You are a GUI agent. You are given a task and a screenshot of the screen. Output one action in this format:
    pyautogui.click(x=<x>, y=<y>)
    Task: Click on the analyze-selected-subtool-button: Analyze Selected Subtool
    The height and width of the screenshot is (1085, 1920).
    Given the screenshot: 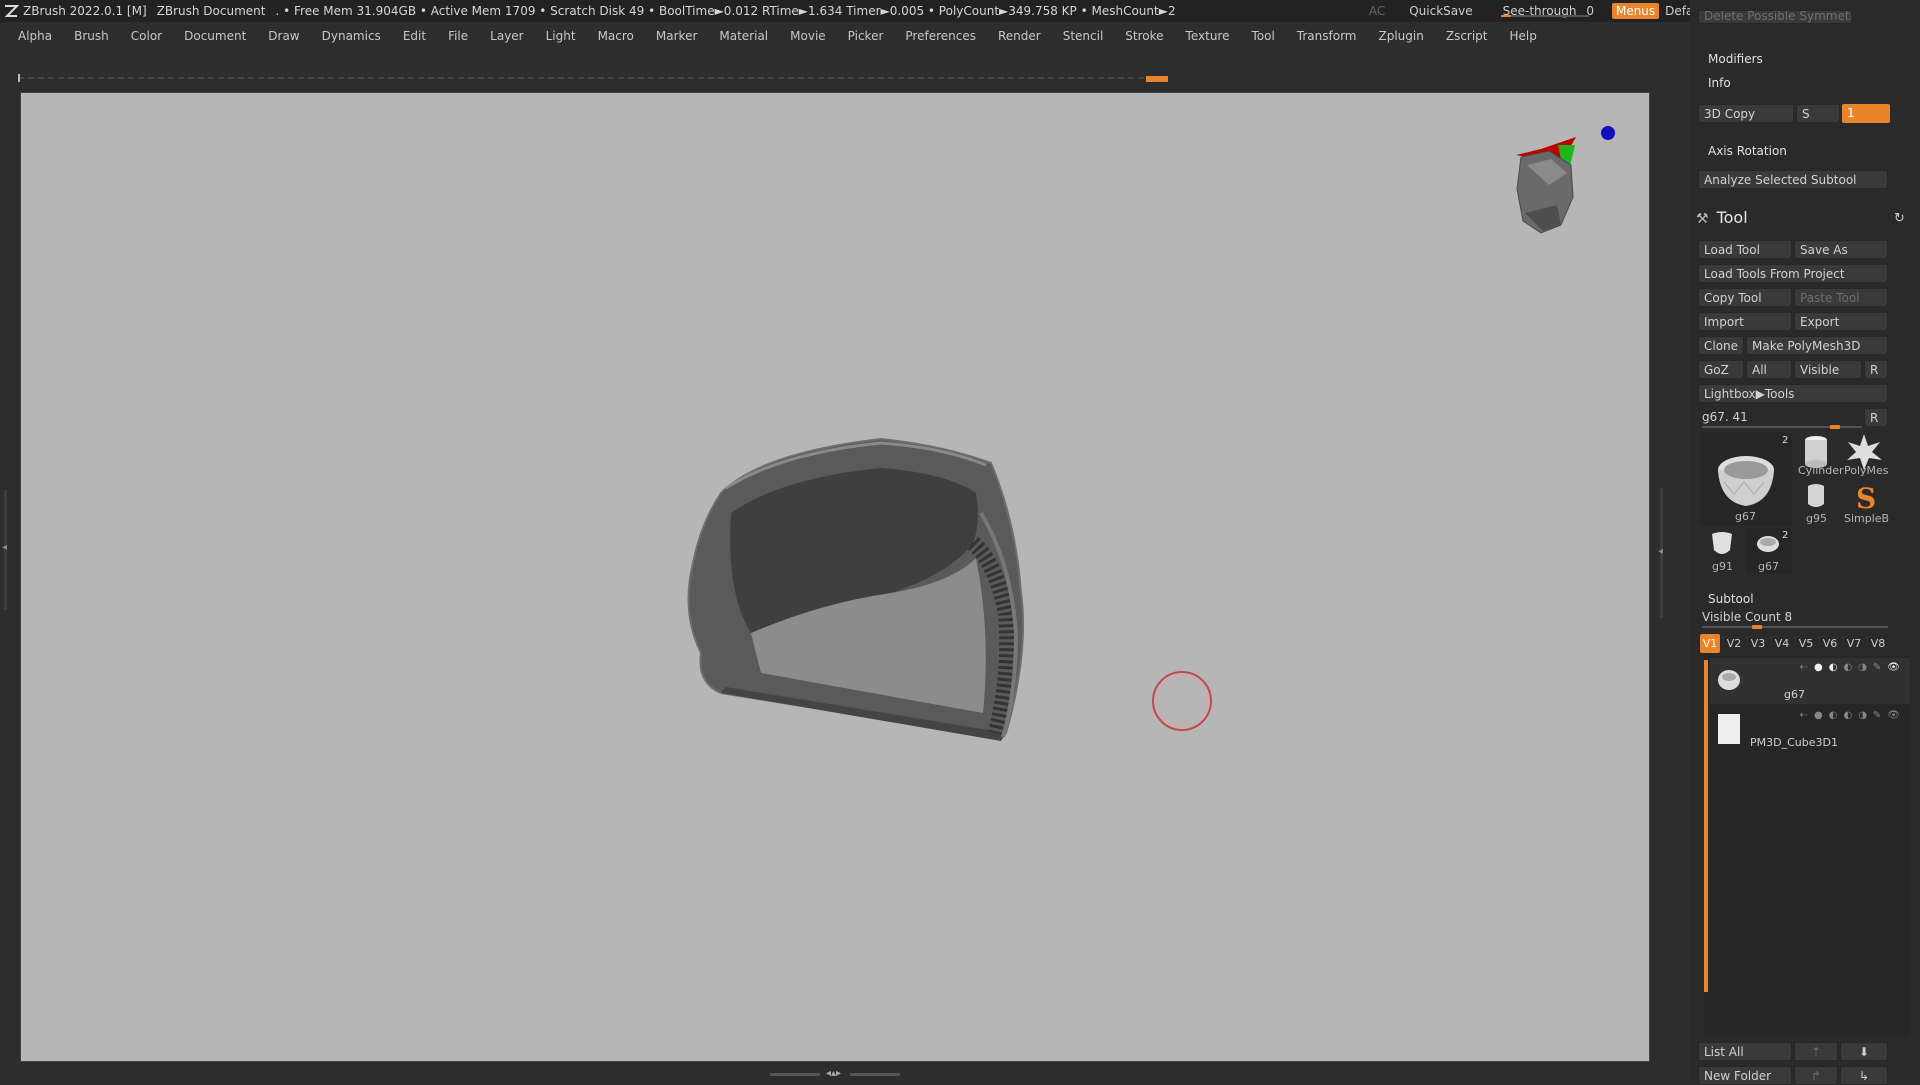 What is the action you would take?
    pyautogui.click(x=1793, y=179)
    